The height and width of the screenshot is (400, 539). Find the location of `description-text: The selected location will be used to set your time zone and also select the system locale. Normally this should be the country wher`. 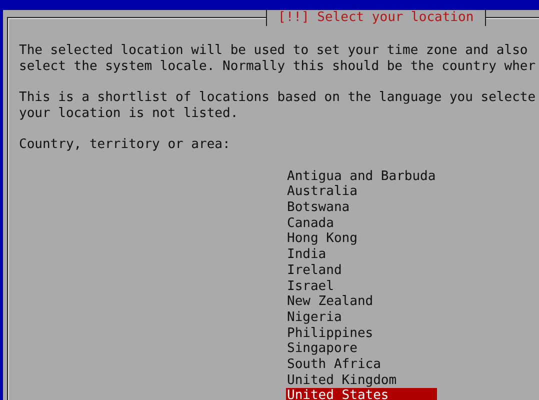

description-text: The selected location will be used to set your time zone and also select the system locale. Normally this should be the country wher is located at coordinates (278, 58).